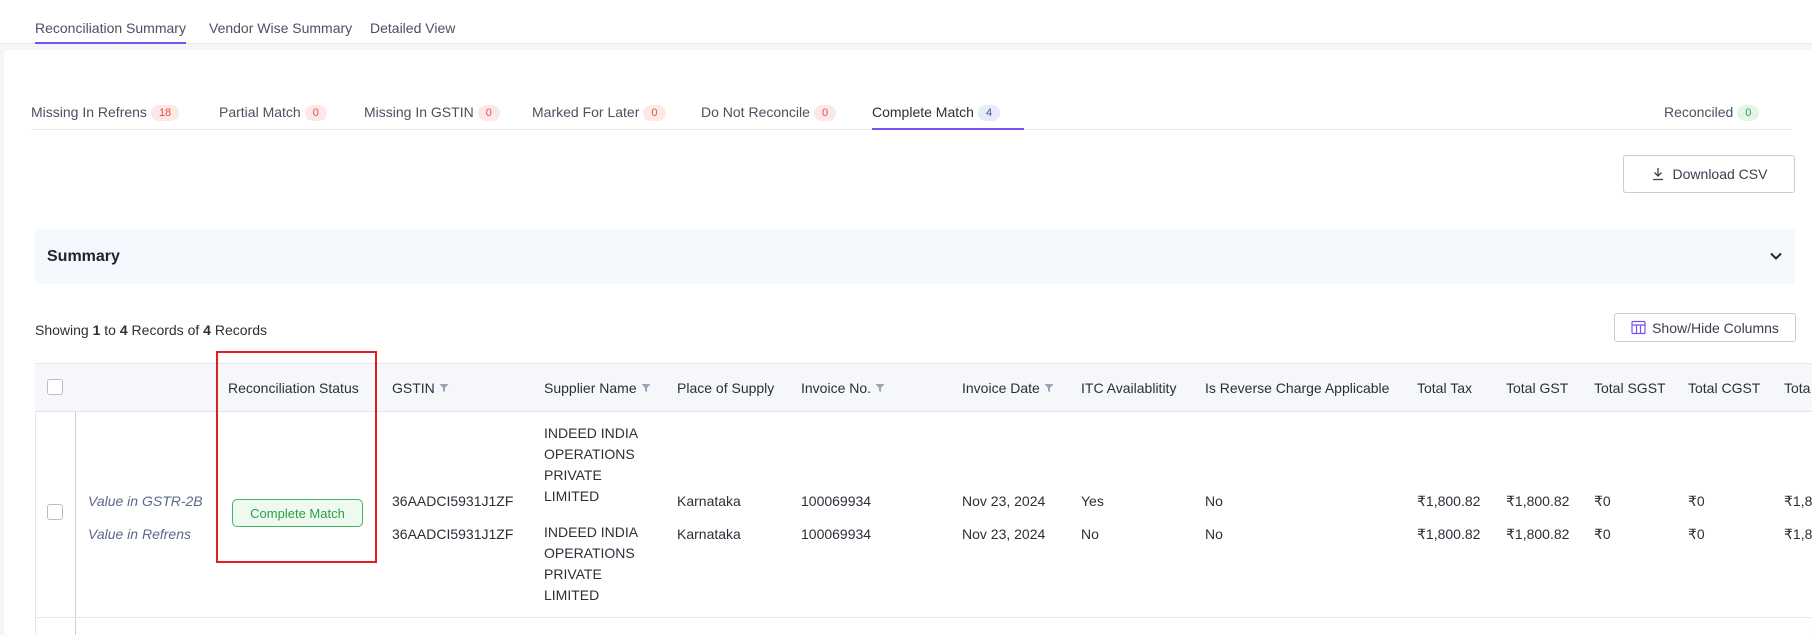 Image resolution: width=1812 pixels, height=635 pixels. I want to click on header-total-truncated: Tota, so click(1797, 388).